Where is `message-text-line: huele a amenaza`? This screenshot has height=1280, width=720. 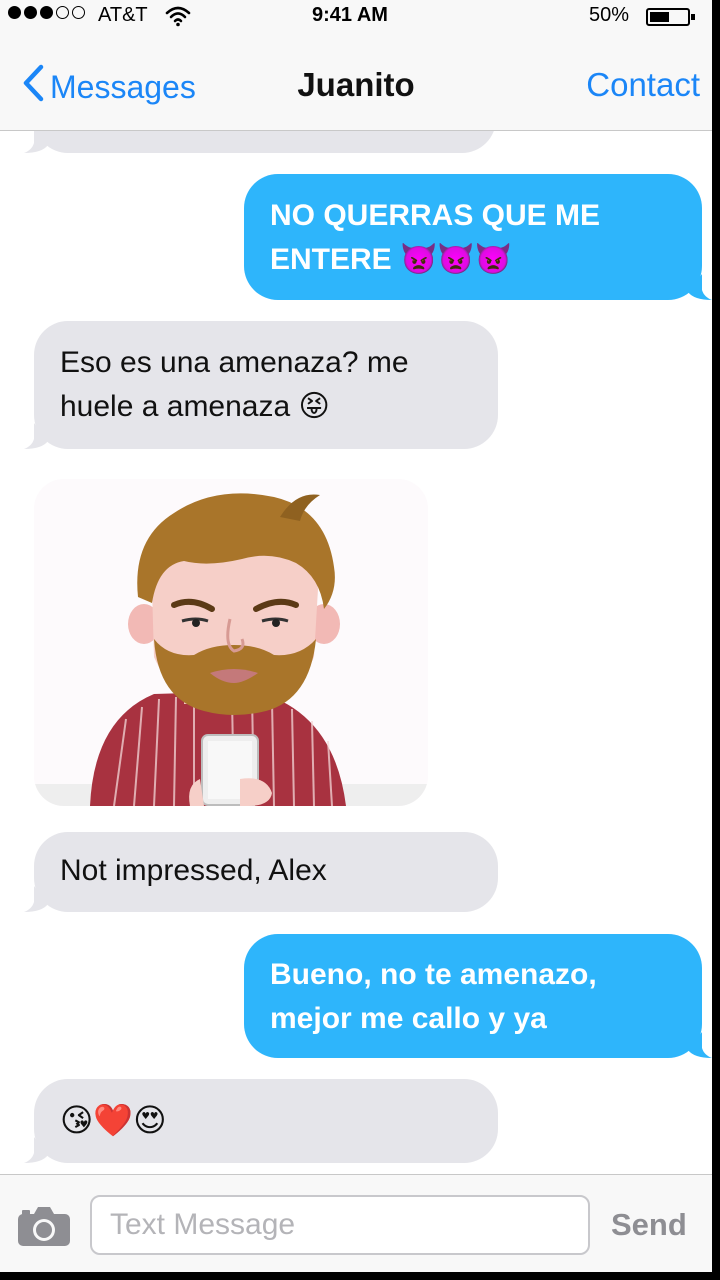
message-text-line: huele a amenaza is located at coordinates (175, 406).